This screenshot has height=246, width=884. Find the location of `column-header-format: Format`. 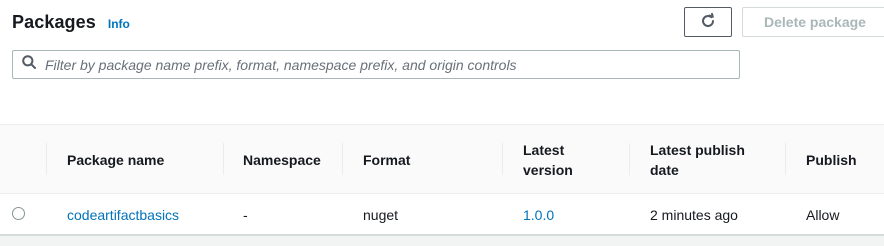

column-header-format: Format is located at coordinates (386, 159).